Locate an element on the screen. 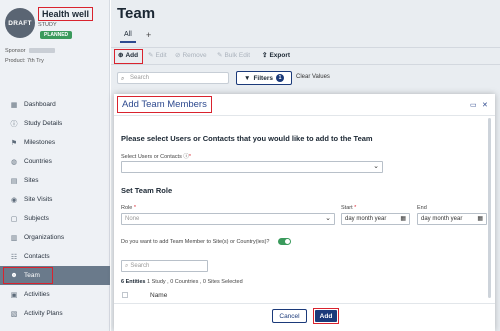  sponsor-label: Sponsor is located at coordinates (15, 51).